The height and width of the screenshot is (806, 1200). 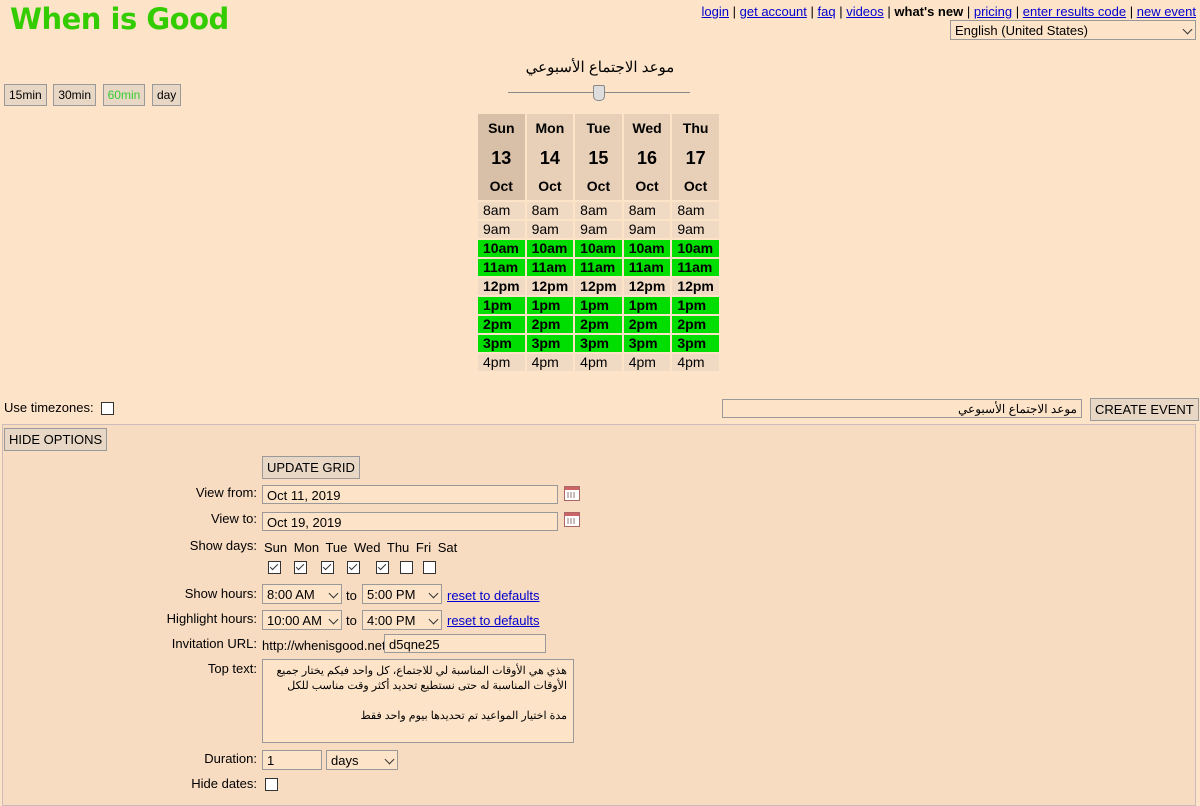 I want to click on to-label: to, so click(x=351, y=620).